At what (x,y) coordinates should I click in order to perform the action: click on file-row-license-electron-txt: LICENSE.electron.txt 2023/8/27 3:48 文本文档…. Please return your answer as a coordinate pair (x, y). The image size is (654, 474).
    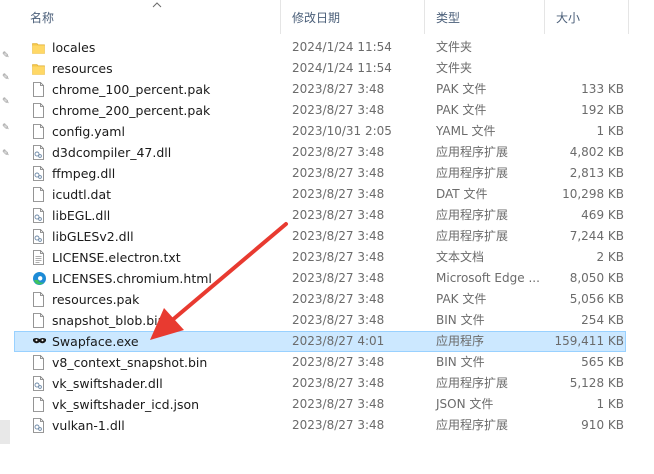
    Looking at the image, I should click on (320, 257).